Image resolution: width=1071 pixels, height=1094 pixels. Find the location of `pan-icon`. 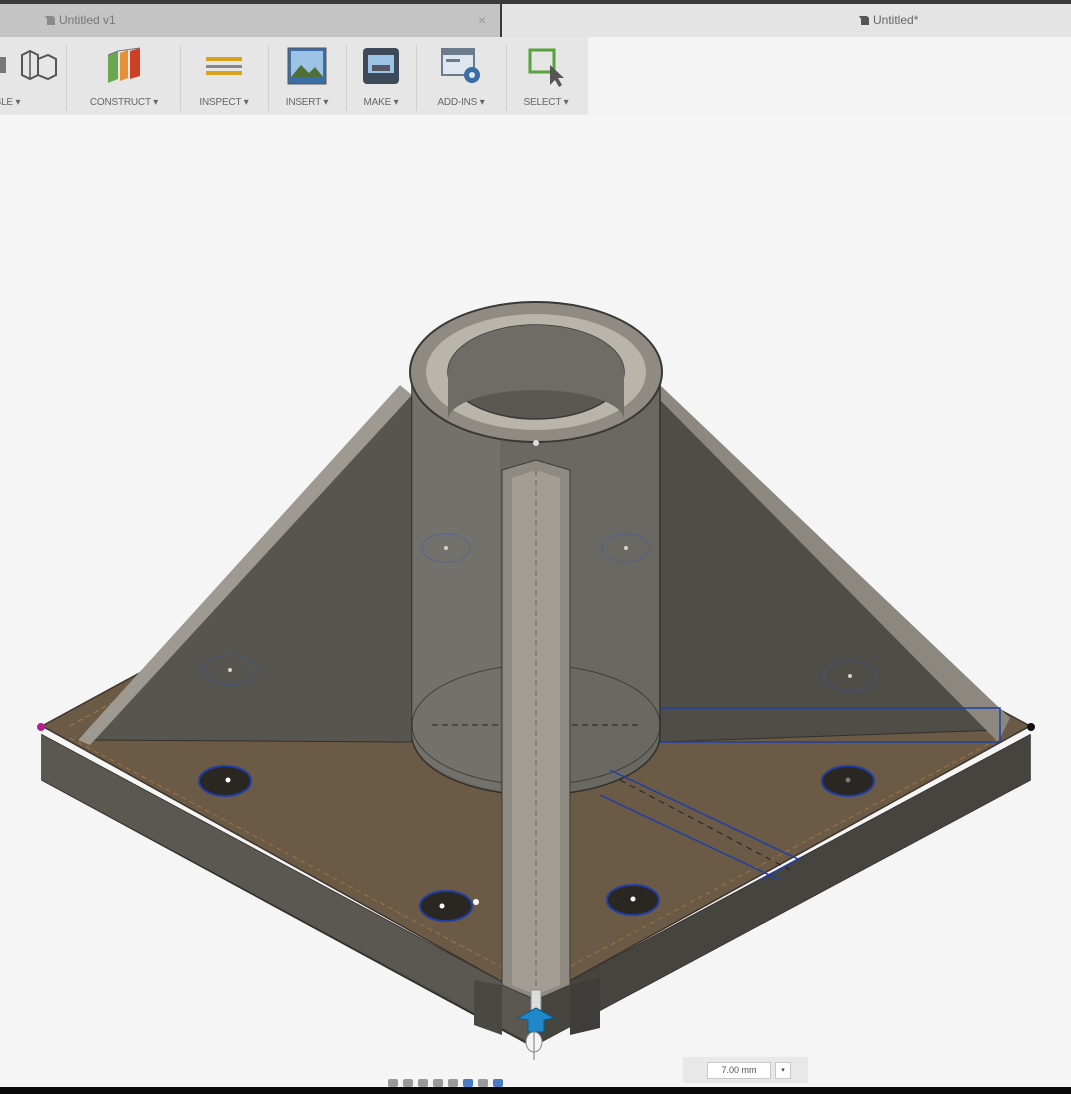

pan-icon is located at coordinates (408, 1083).